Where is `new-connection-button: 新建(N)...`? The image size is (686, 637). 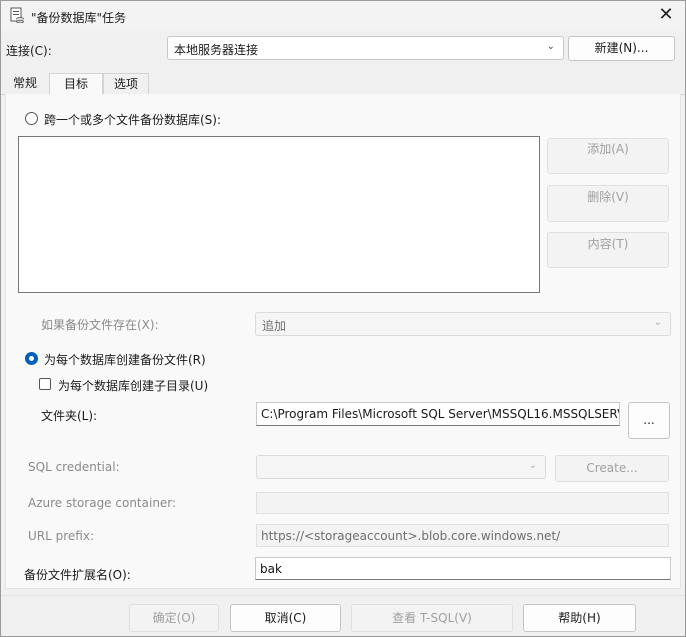 new-connection-button: 新建(N)... is located at coordinates (621, 48).